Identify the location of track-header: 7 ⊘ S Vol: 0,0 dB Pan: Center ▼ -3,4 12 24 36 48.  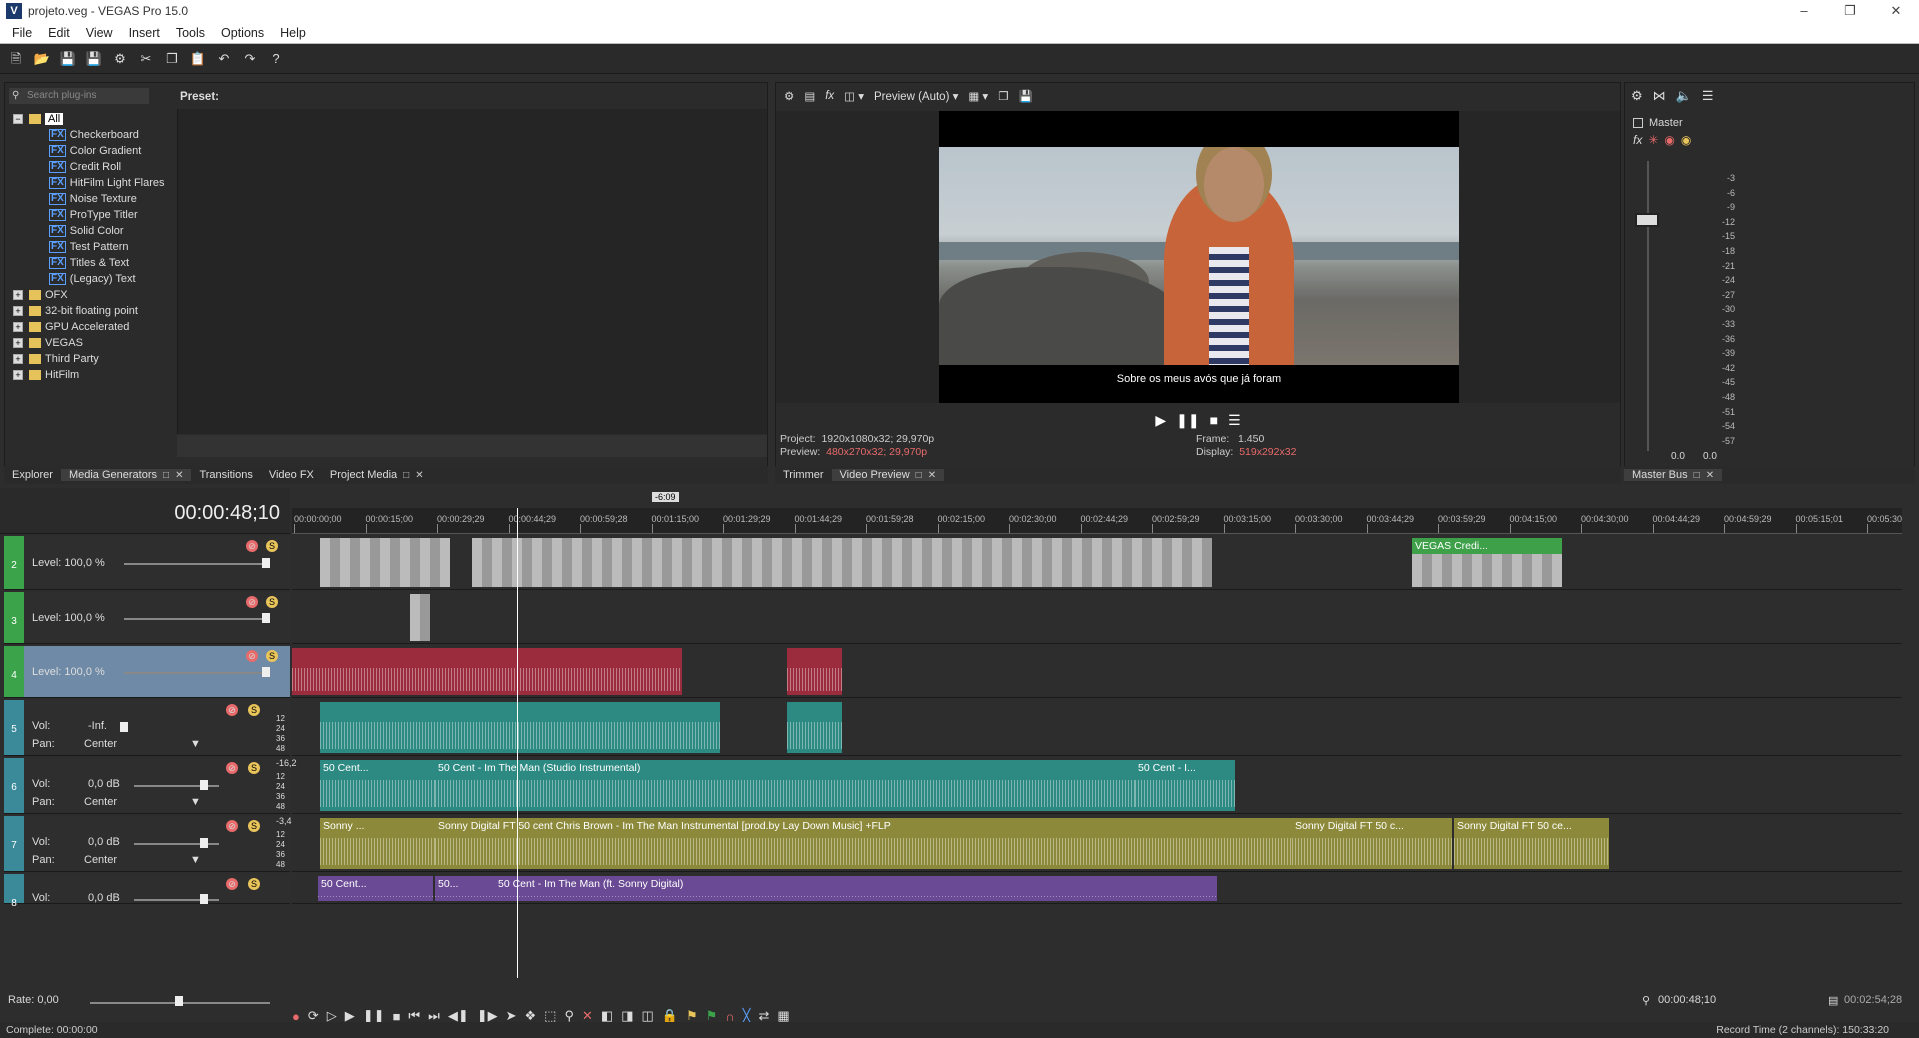
(148, 844).